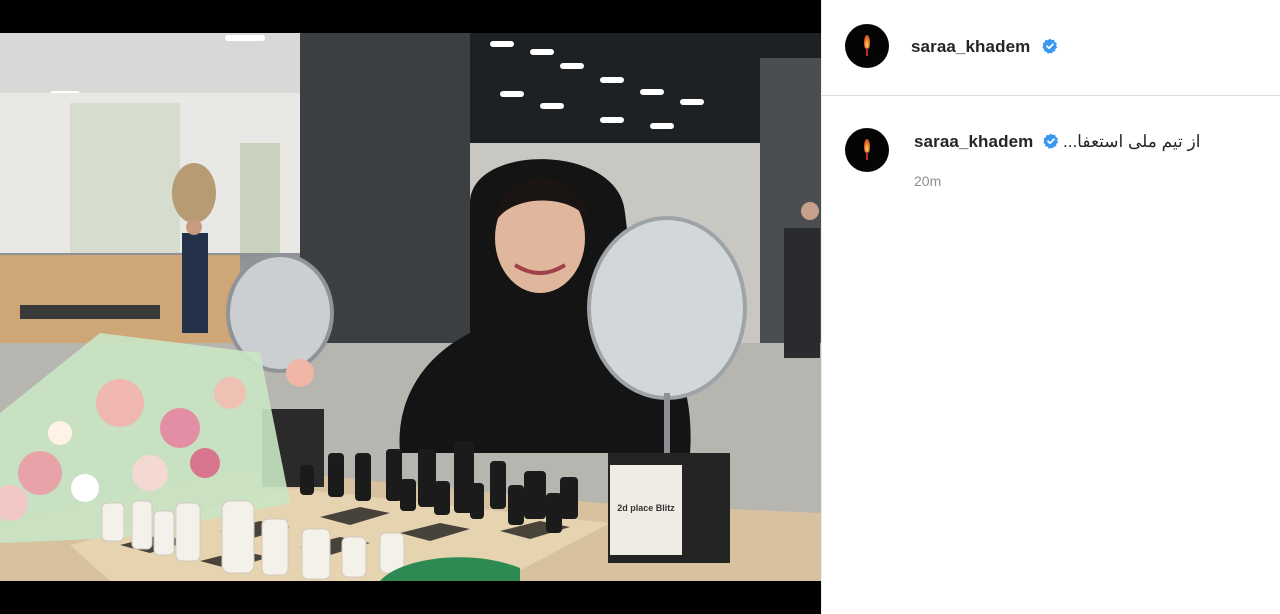  What do you see at coordinates (973, 142) in the screenshot?
I see `comment-username: saraa_khadem` at bounding box center [973, 142].